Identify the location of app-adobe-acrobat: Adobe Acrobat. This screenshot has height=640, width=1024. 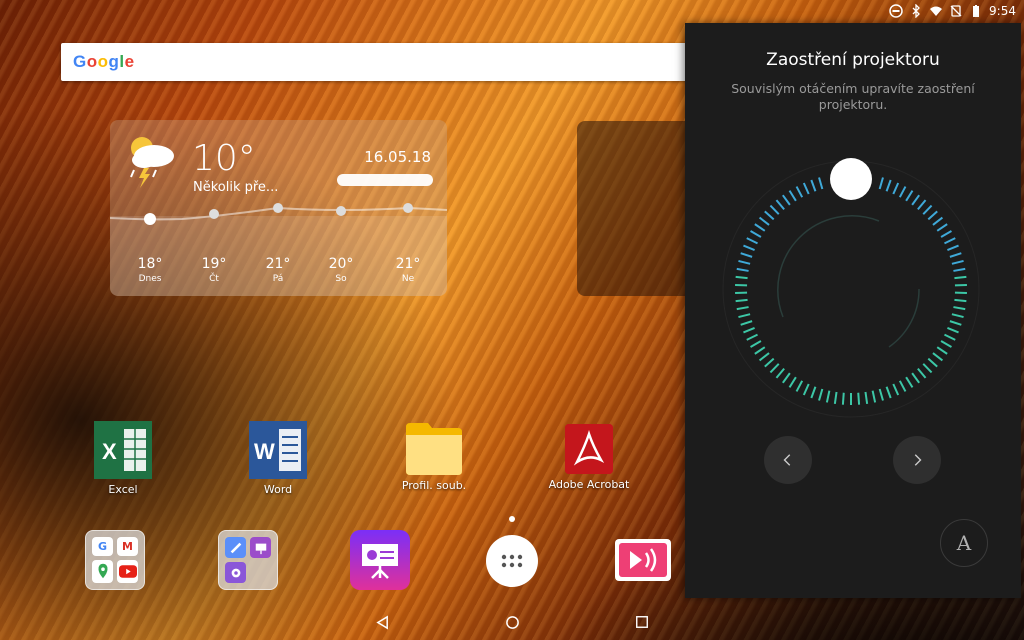
(589, 457).